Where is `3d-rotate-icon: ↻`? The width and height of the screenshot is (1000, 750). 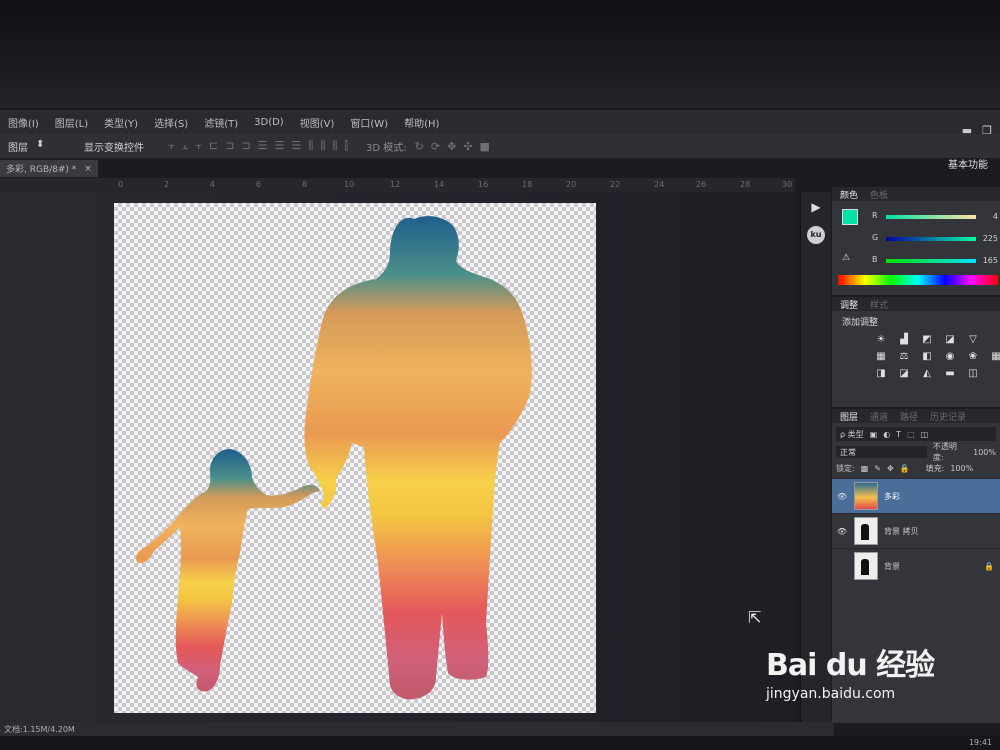 3d-rotate-icon: ↻ is located at coordinates (419, 146).